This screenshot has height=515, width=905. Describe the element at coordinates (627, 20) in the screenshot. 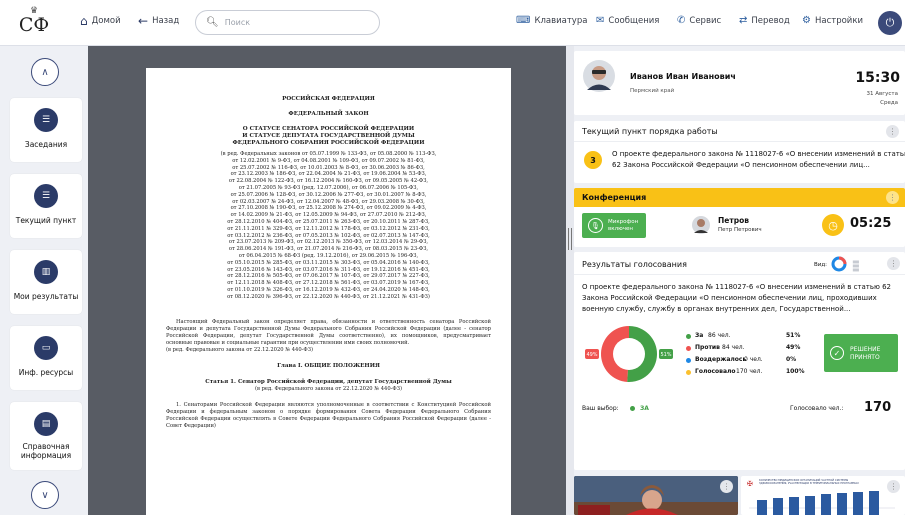

I see `messages-button: ✉ Сообщения` at that location.